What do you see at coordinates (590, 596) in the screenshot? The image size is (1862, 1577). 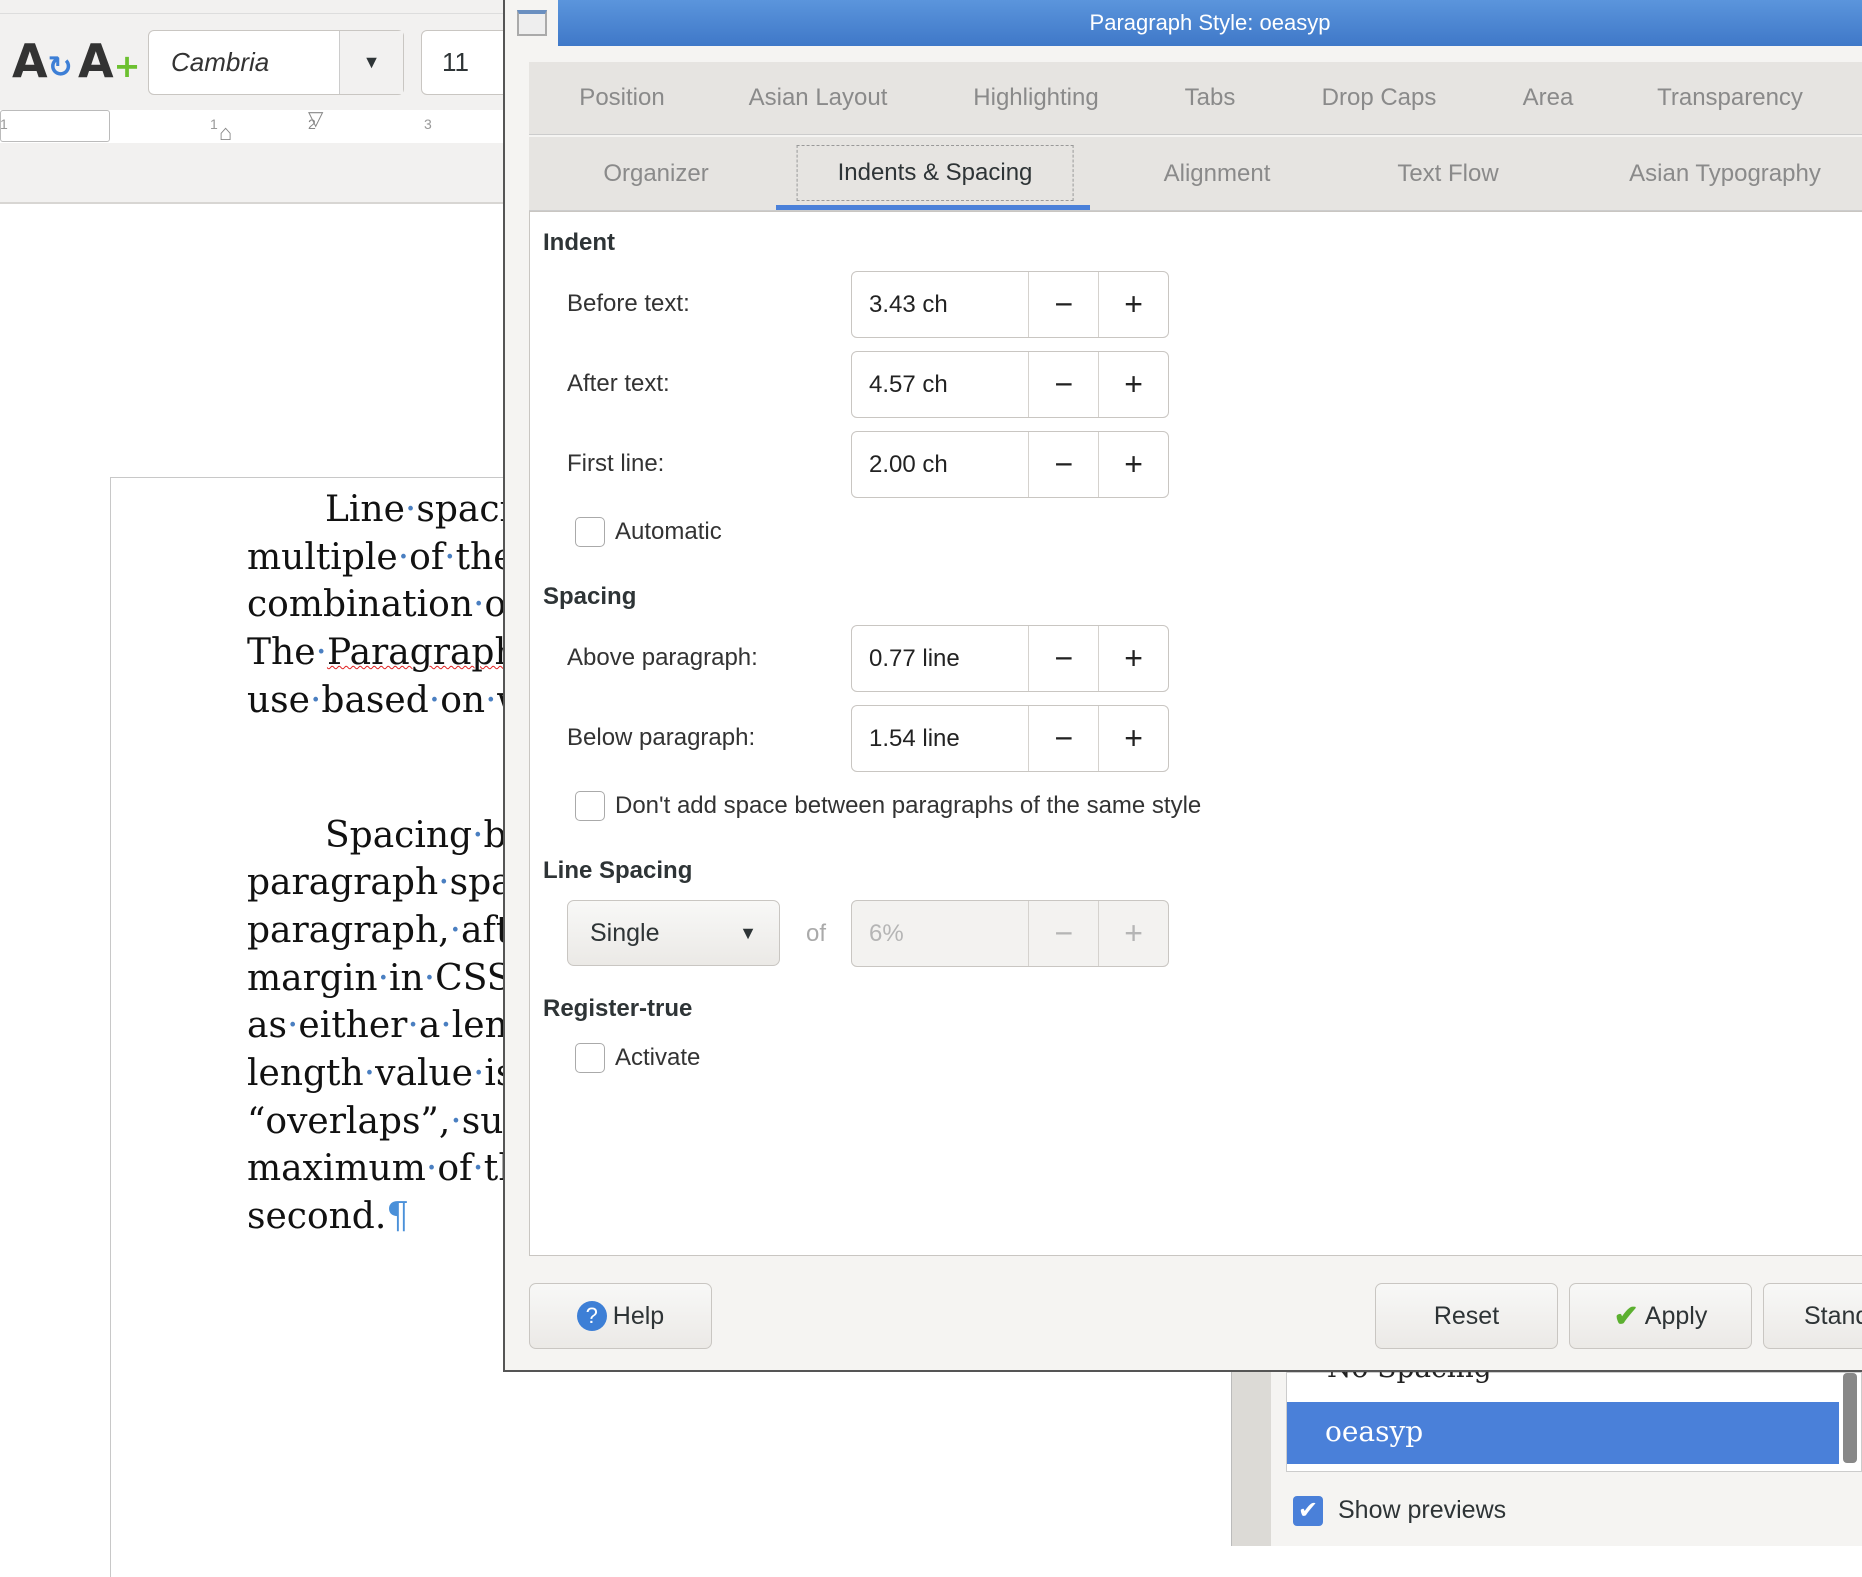 I see `spacing-heading: Spacing` at bounding box center [590, 596].